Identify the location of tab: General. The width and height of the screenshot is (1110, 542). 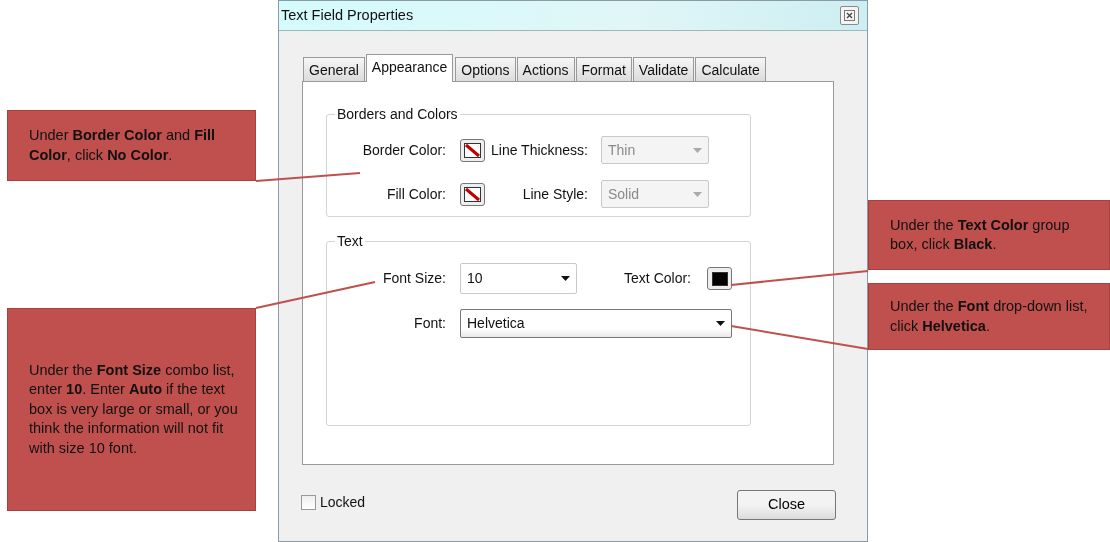
(334, 69).